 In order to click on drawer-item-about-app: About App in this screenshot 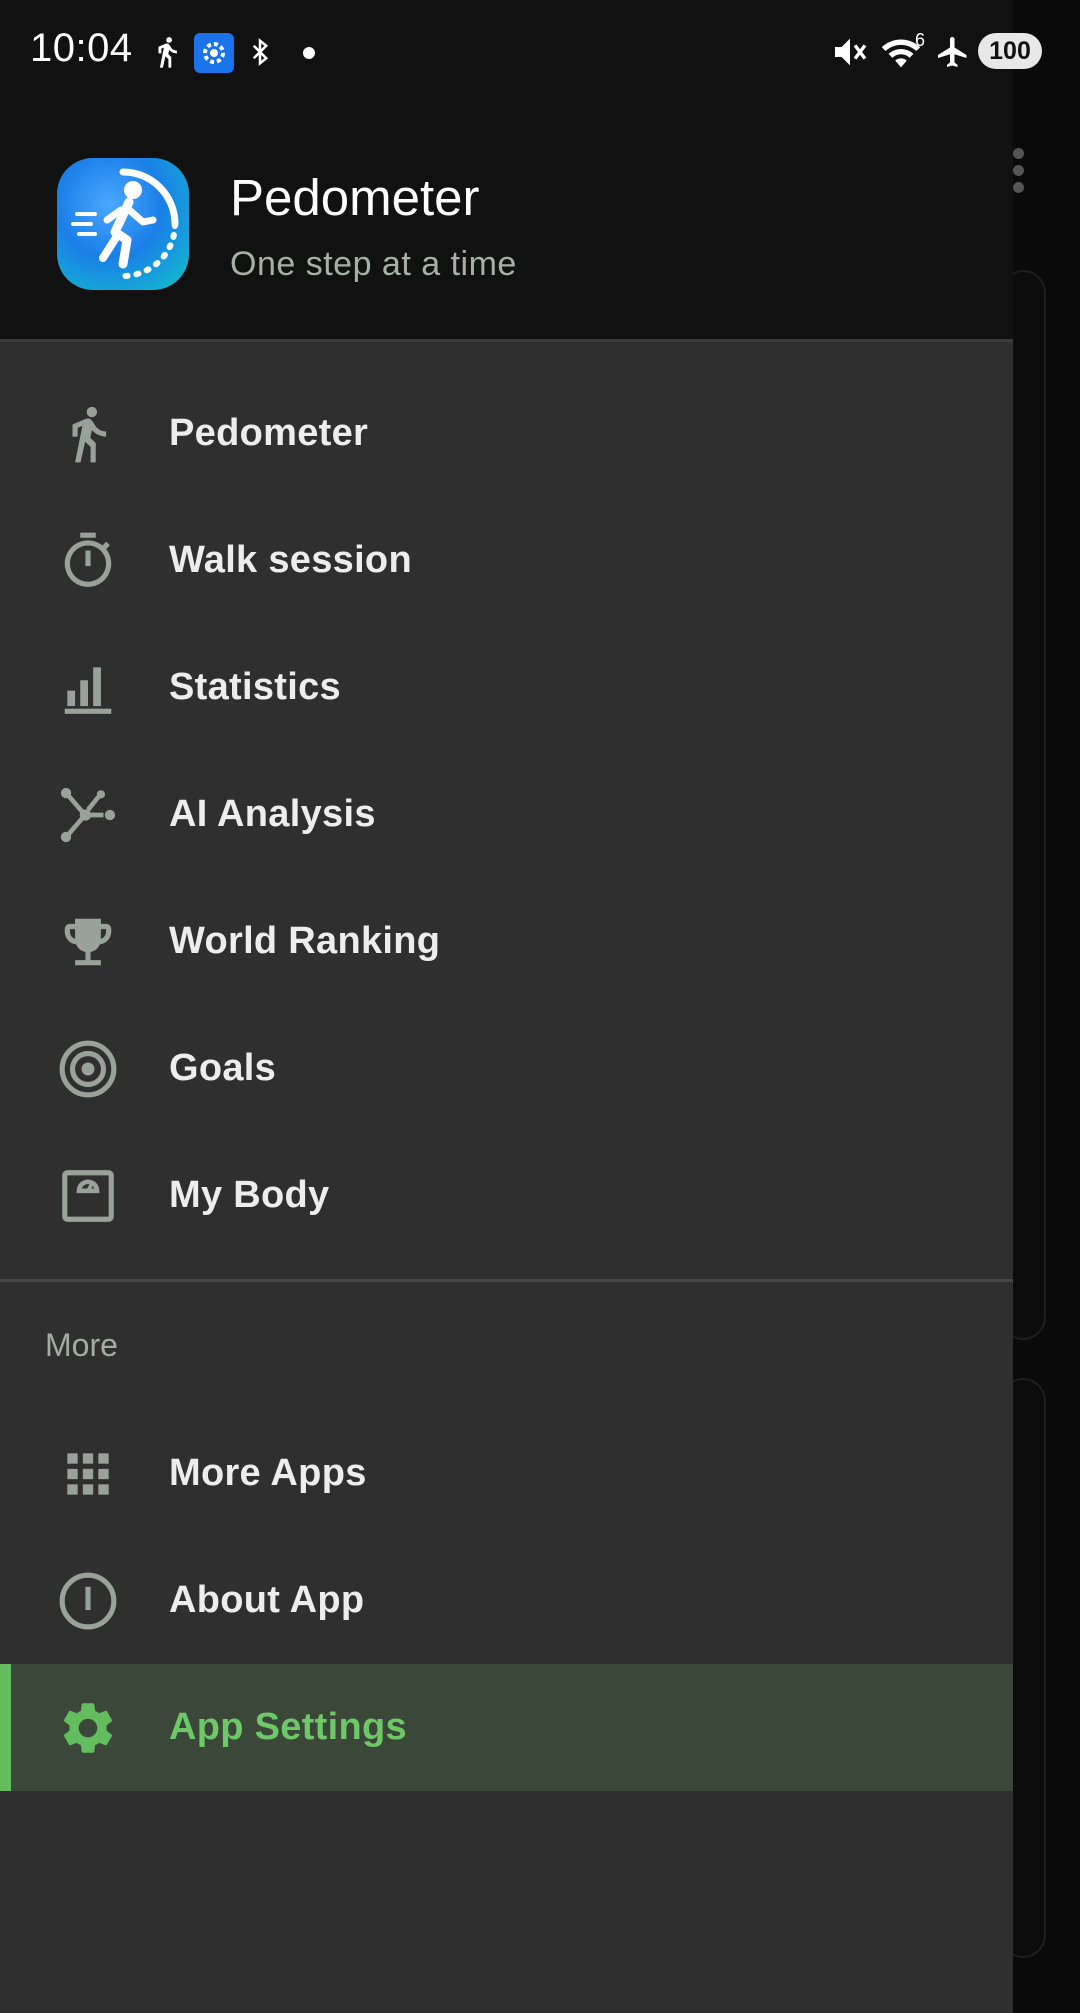, I will do `click(506, 1600)`.